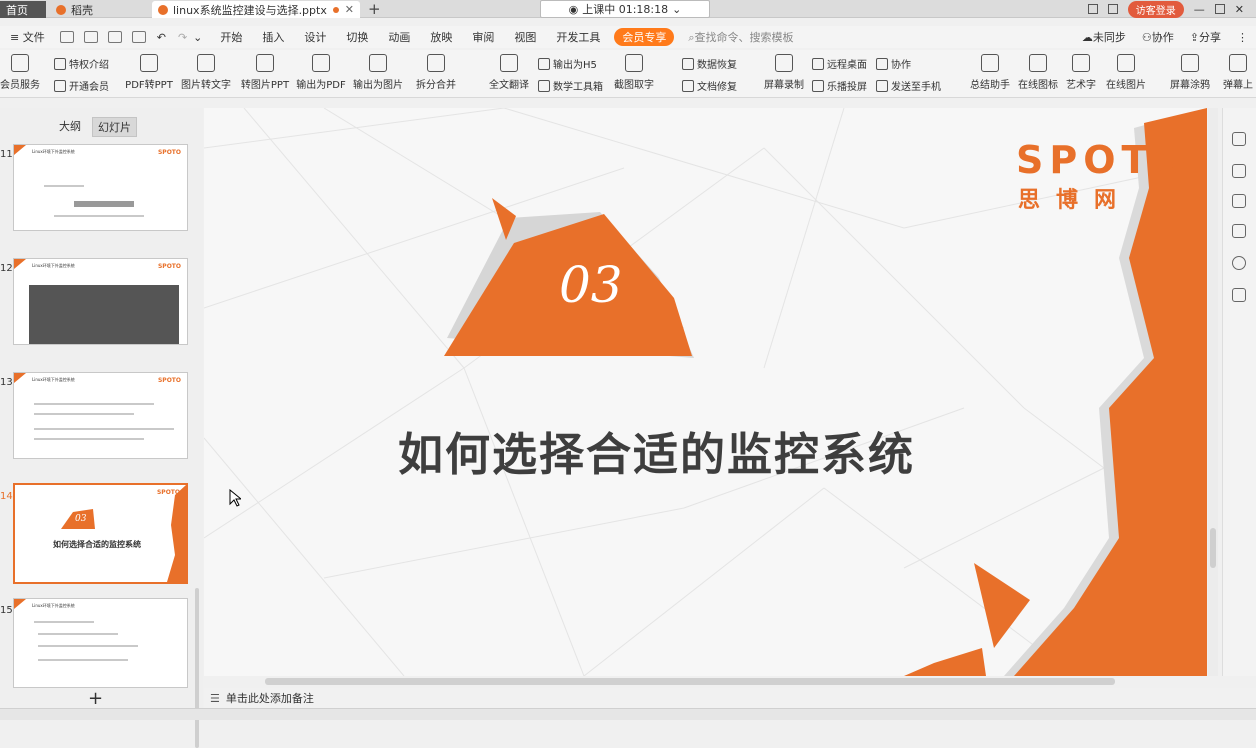 The height and width of the screenshot is (748, 1256). Describe the element at coordinates (138, 37) in the screenshot. I see `export-icon` at that location.